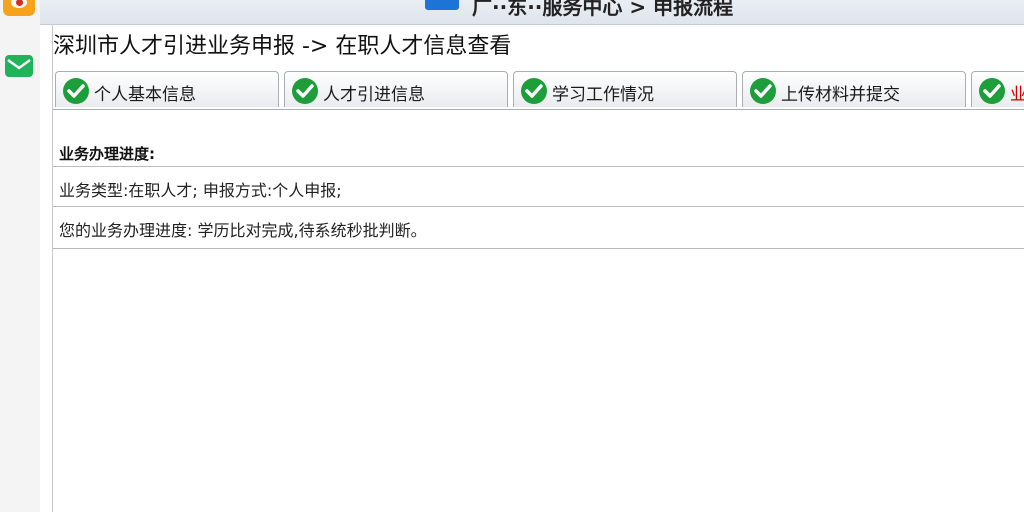 The height and width of the screenshot is (512, 1024). Describe the element at coordinates (442, 5) in the screenshot. I see `service-logo-icon` at that location.